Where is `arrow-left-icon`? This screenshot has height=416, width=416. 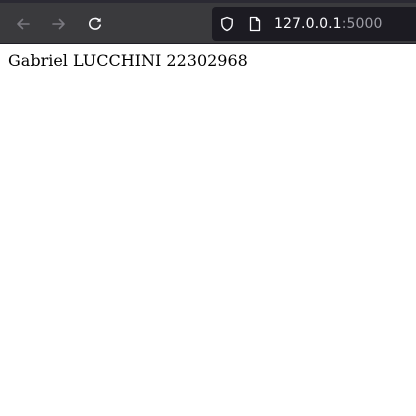
arrow-left-icon is located at coordinates (23, 24).